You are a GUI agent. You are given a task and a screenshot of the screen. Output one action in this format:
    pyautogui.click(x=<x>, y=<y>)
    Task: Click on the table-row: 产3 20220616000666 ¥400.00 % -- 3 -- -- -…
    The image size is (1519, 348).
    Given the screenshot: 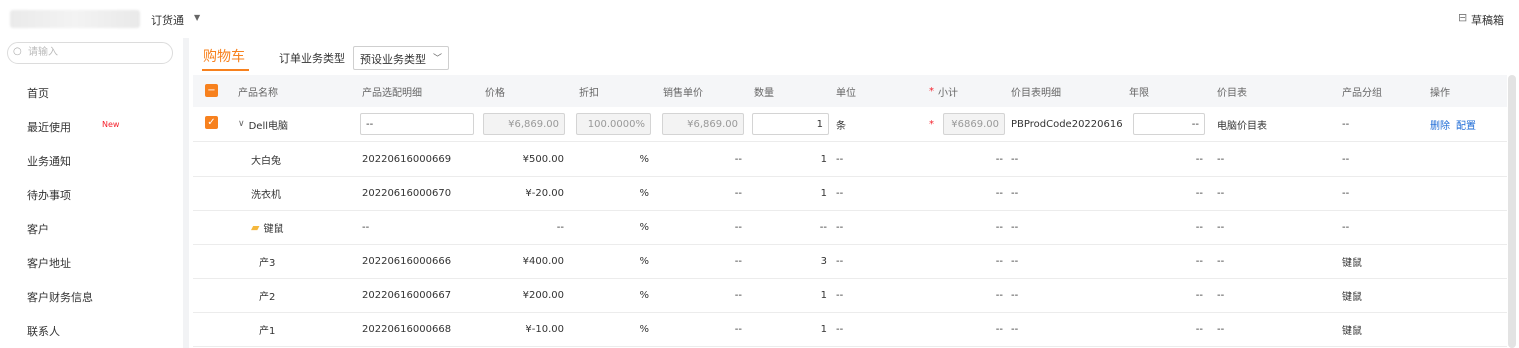 What is the action you would take?
    pyautogui.click(x=850, y=261)
    